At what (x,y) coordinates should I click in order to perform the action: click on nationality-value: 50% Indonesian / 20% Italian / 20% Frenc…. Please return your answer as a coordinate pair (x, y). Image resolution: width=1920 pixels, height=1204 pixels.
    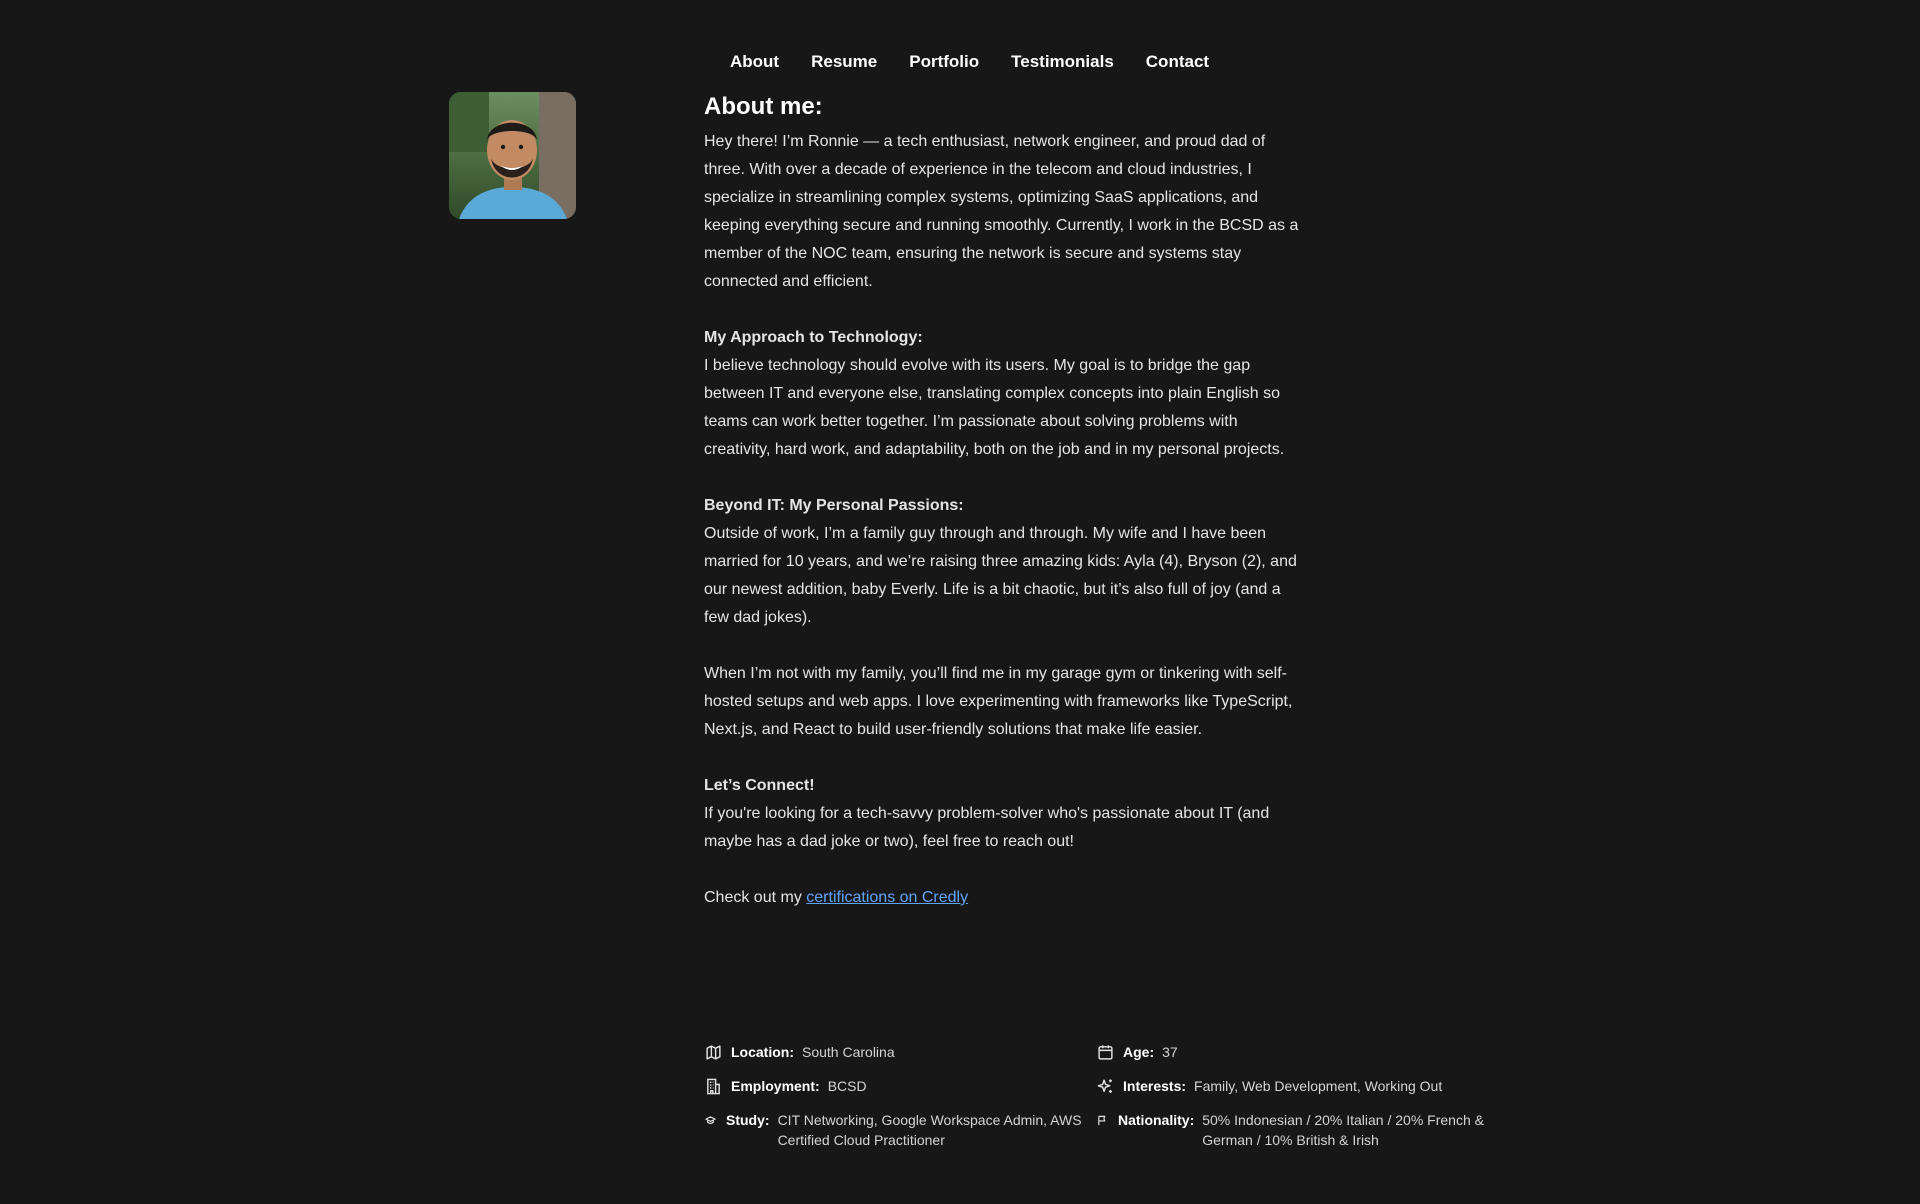
    Looking at the image, I should click on (1343, 1130).